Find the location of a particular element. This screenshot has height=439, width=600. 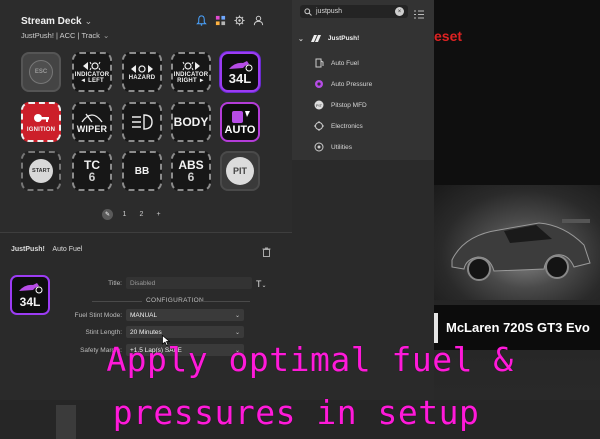

bb-key: BB is located at coordinates (142, 171).